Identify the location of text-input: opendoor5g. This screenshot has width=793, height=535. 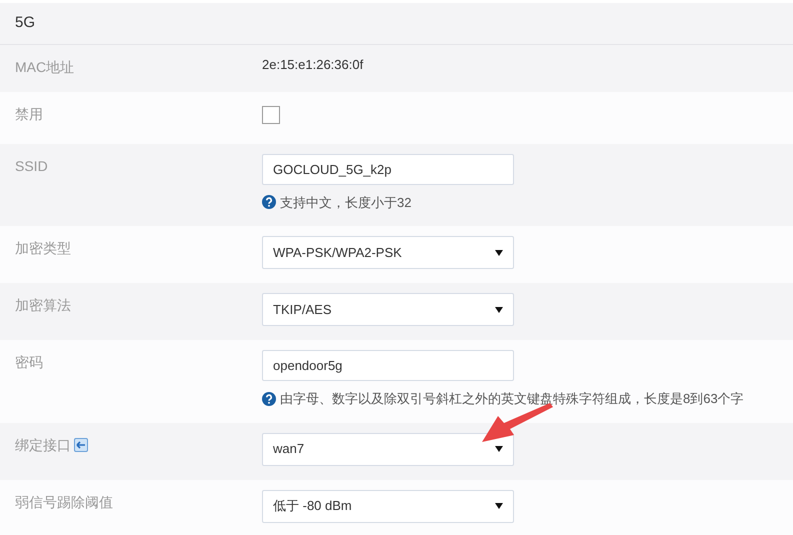
(388, 365).